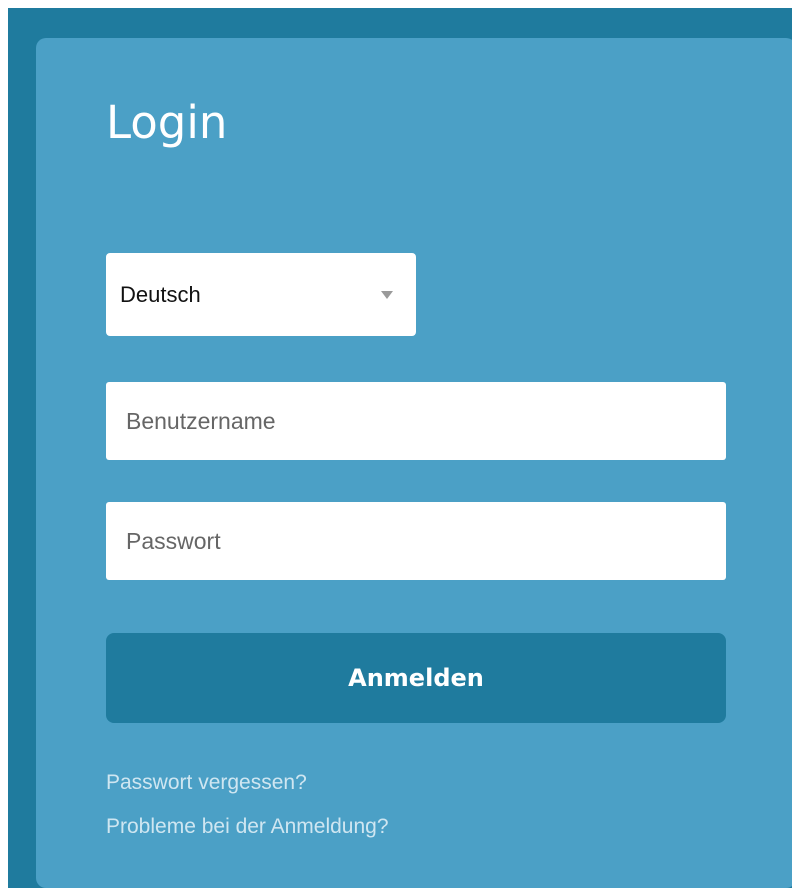 The height and width of the screenshot is (888, 792). Describe the element at coordinates (261, 294) in the screenshot. I see `language-select: Deutsch` at that location.